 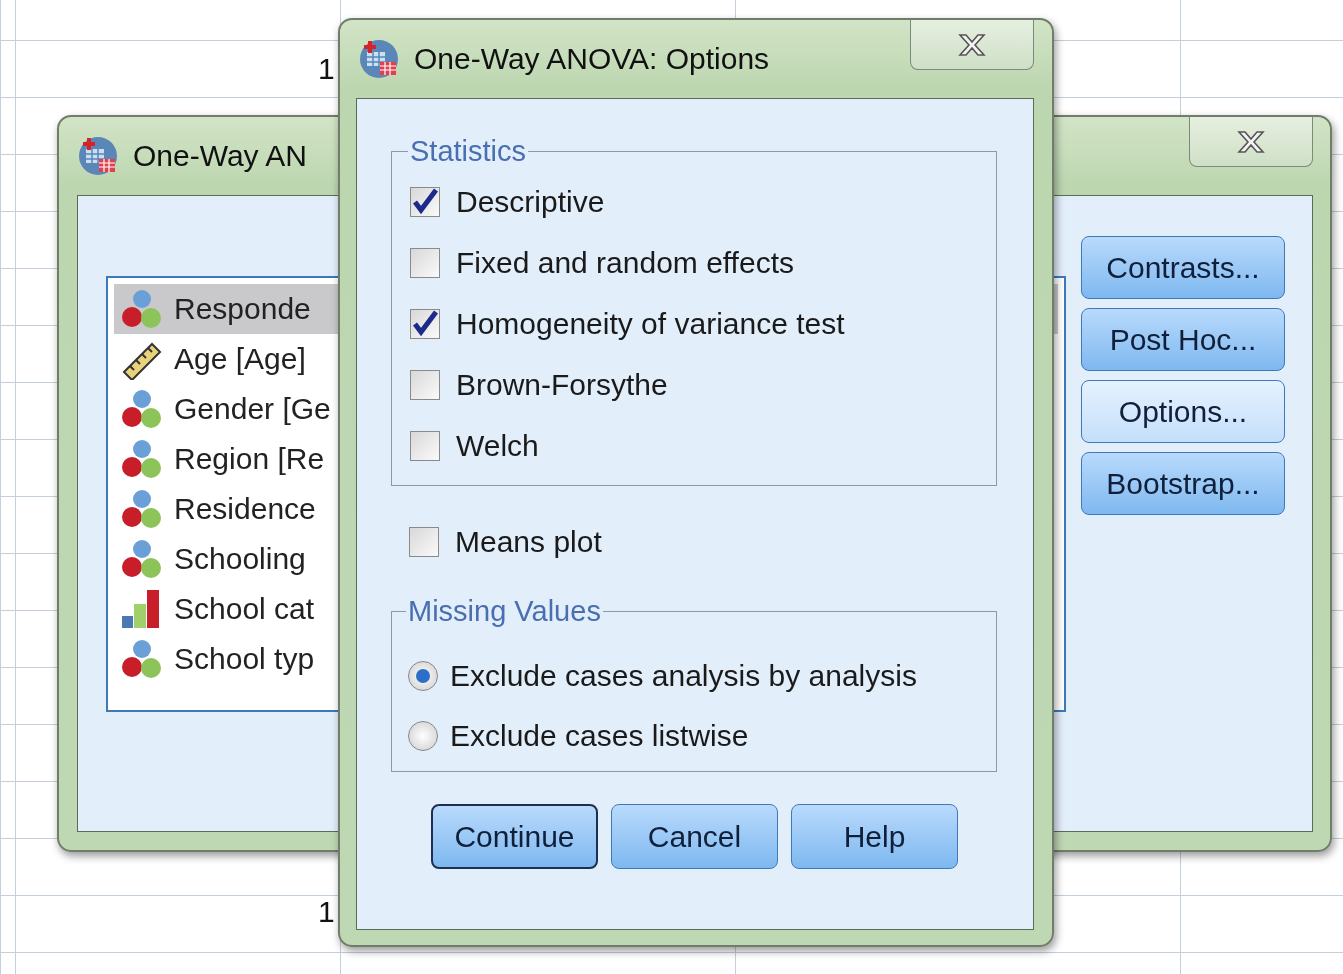 What do you see at coordinates (240, 559) in the screenshot?
I see `variable-name: Schooling` at bounding box center [240, 559].